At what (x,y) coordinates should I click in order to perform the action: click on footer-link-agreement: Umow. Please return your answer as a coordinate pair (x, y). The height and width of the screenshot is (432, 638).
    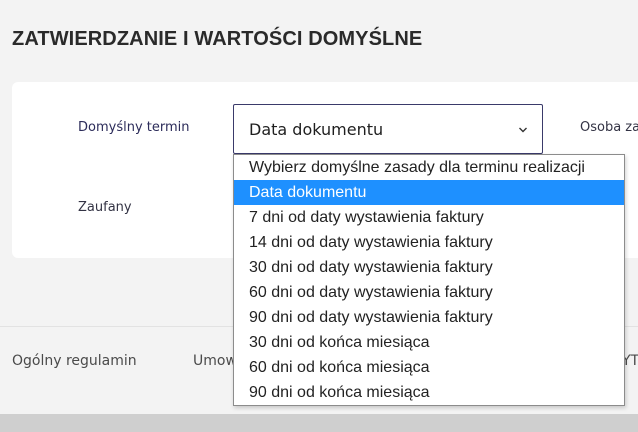
    Looking at the image, I should click on (215, 361).